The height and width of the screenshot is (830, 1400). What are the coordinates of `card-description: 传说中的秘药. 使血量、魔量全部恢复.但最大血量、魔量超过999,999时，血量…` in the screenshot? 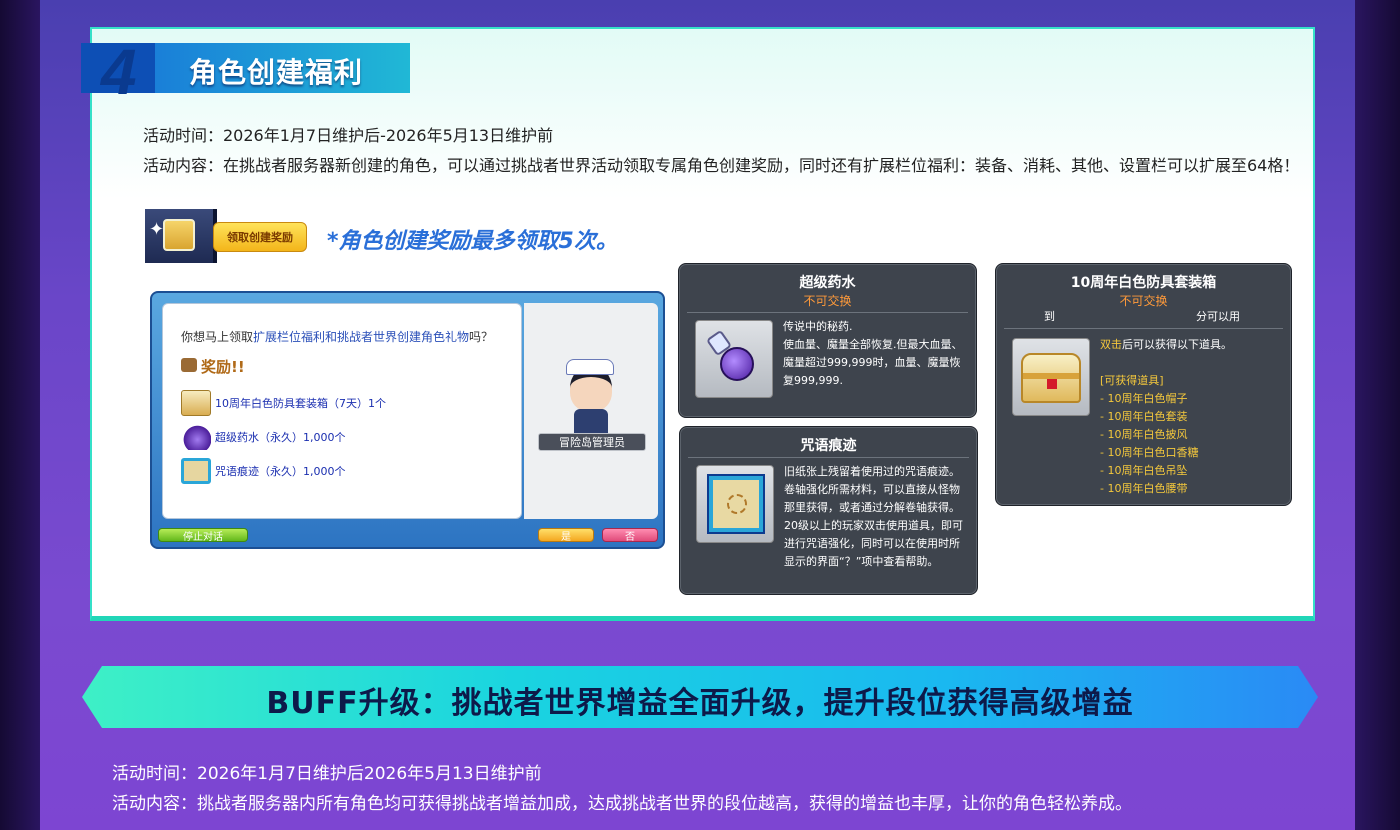 It's located at (873, 353).